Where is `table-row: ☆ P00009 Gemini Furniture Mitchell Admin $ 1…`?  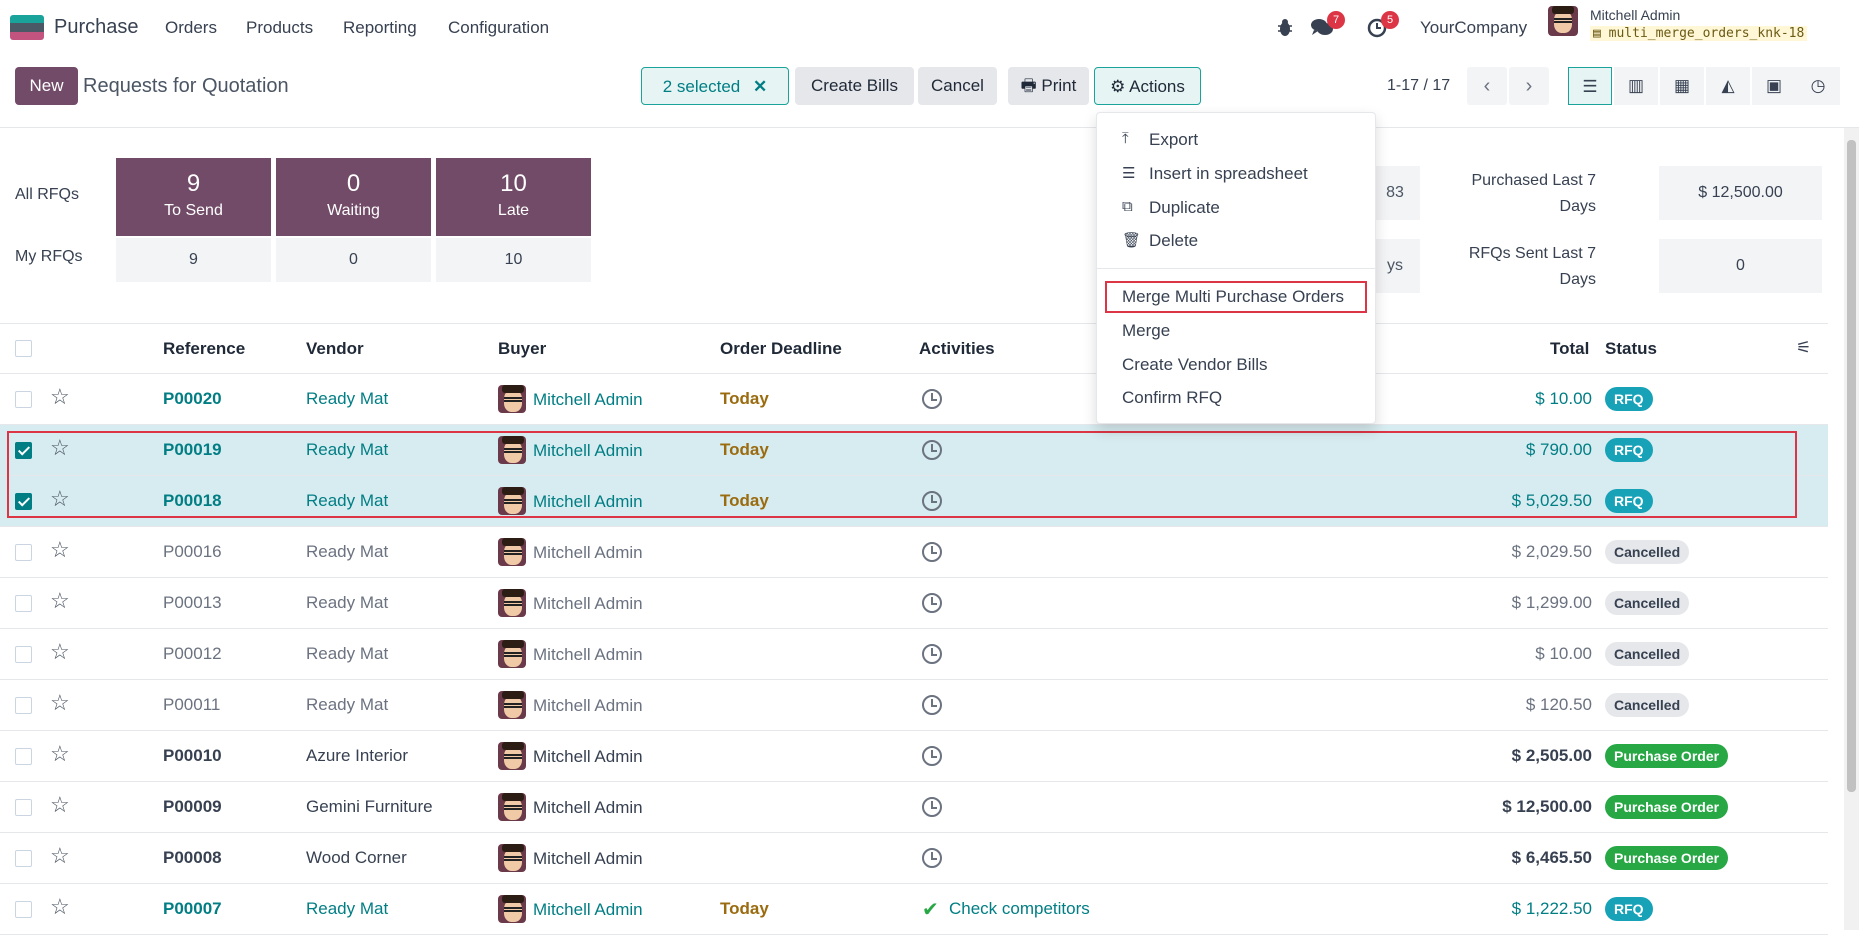
table-row: ☆ P00009 Gemini Furniture Mitchell Admin $ 1… is located at coordinates (914, 807).